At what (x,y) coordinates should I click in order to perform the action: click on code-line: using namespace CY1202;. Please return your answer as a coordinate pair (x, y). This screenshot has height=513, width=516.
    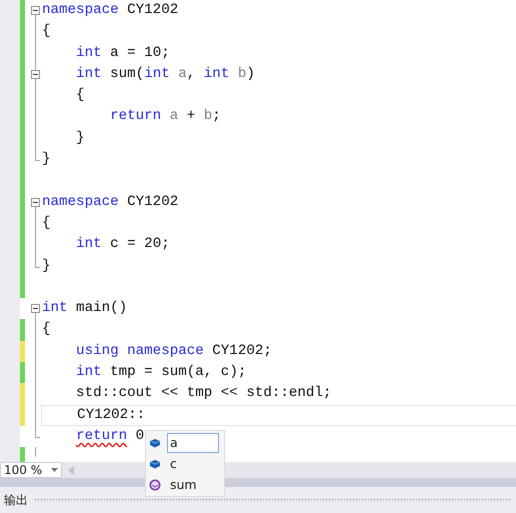
    Looking at the image, I should click on (173, 351).